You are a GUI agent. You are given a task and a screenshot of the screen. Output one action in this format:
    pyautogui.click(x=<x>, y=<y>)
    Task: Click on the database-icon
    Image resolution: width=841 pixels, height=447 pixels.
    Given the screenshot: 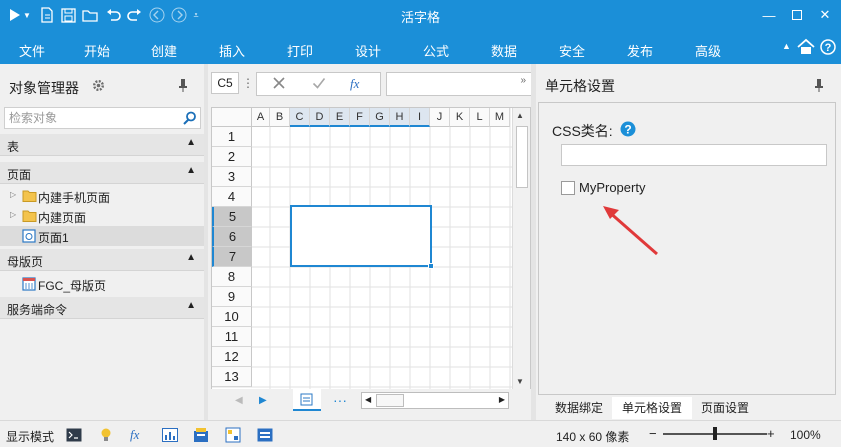 What is the action you would take?
    pyautogui.click(x=233, y=435)
    